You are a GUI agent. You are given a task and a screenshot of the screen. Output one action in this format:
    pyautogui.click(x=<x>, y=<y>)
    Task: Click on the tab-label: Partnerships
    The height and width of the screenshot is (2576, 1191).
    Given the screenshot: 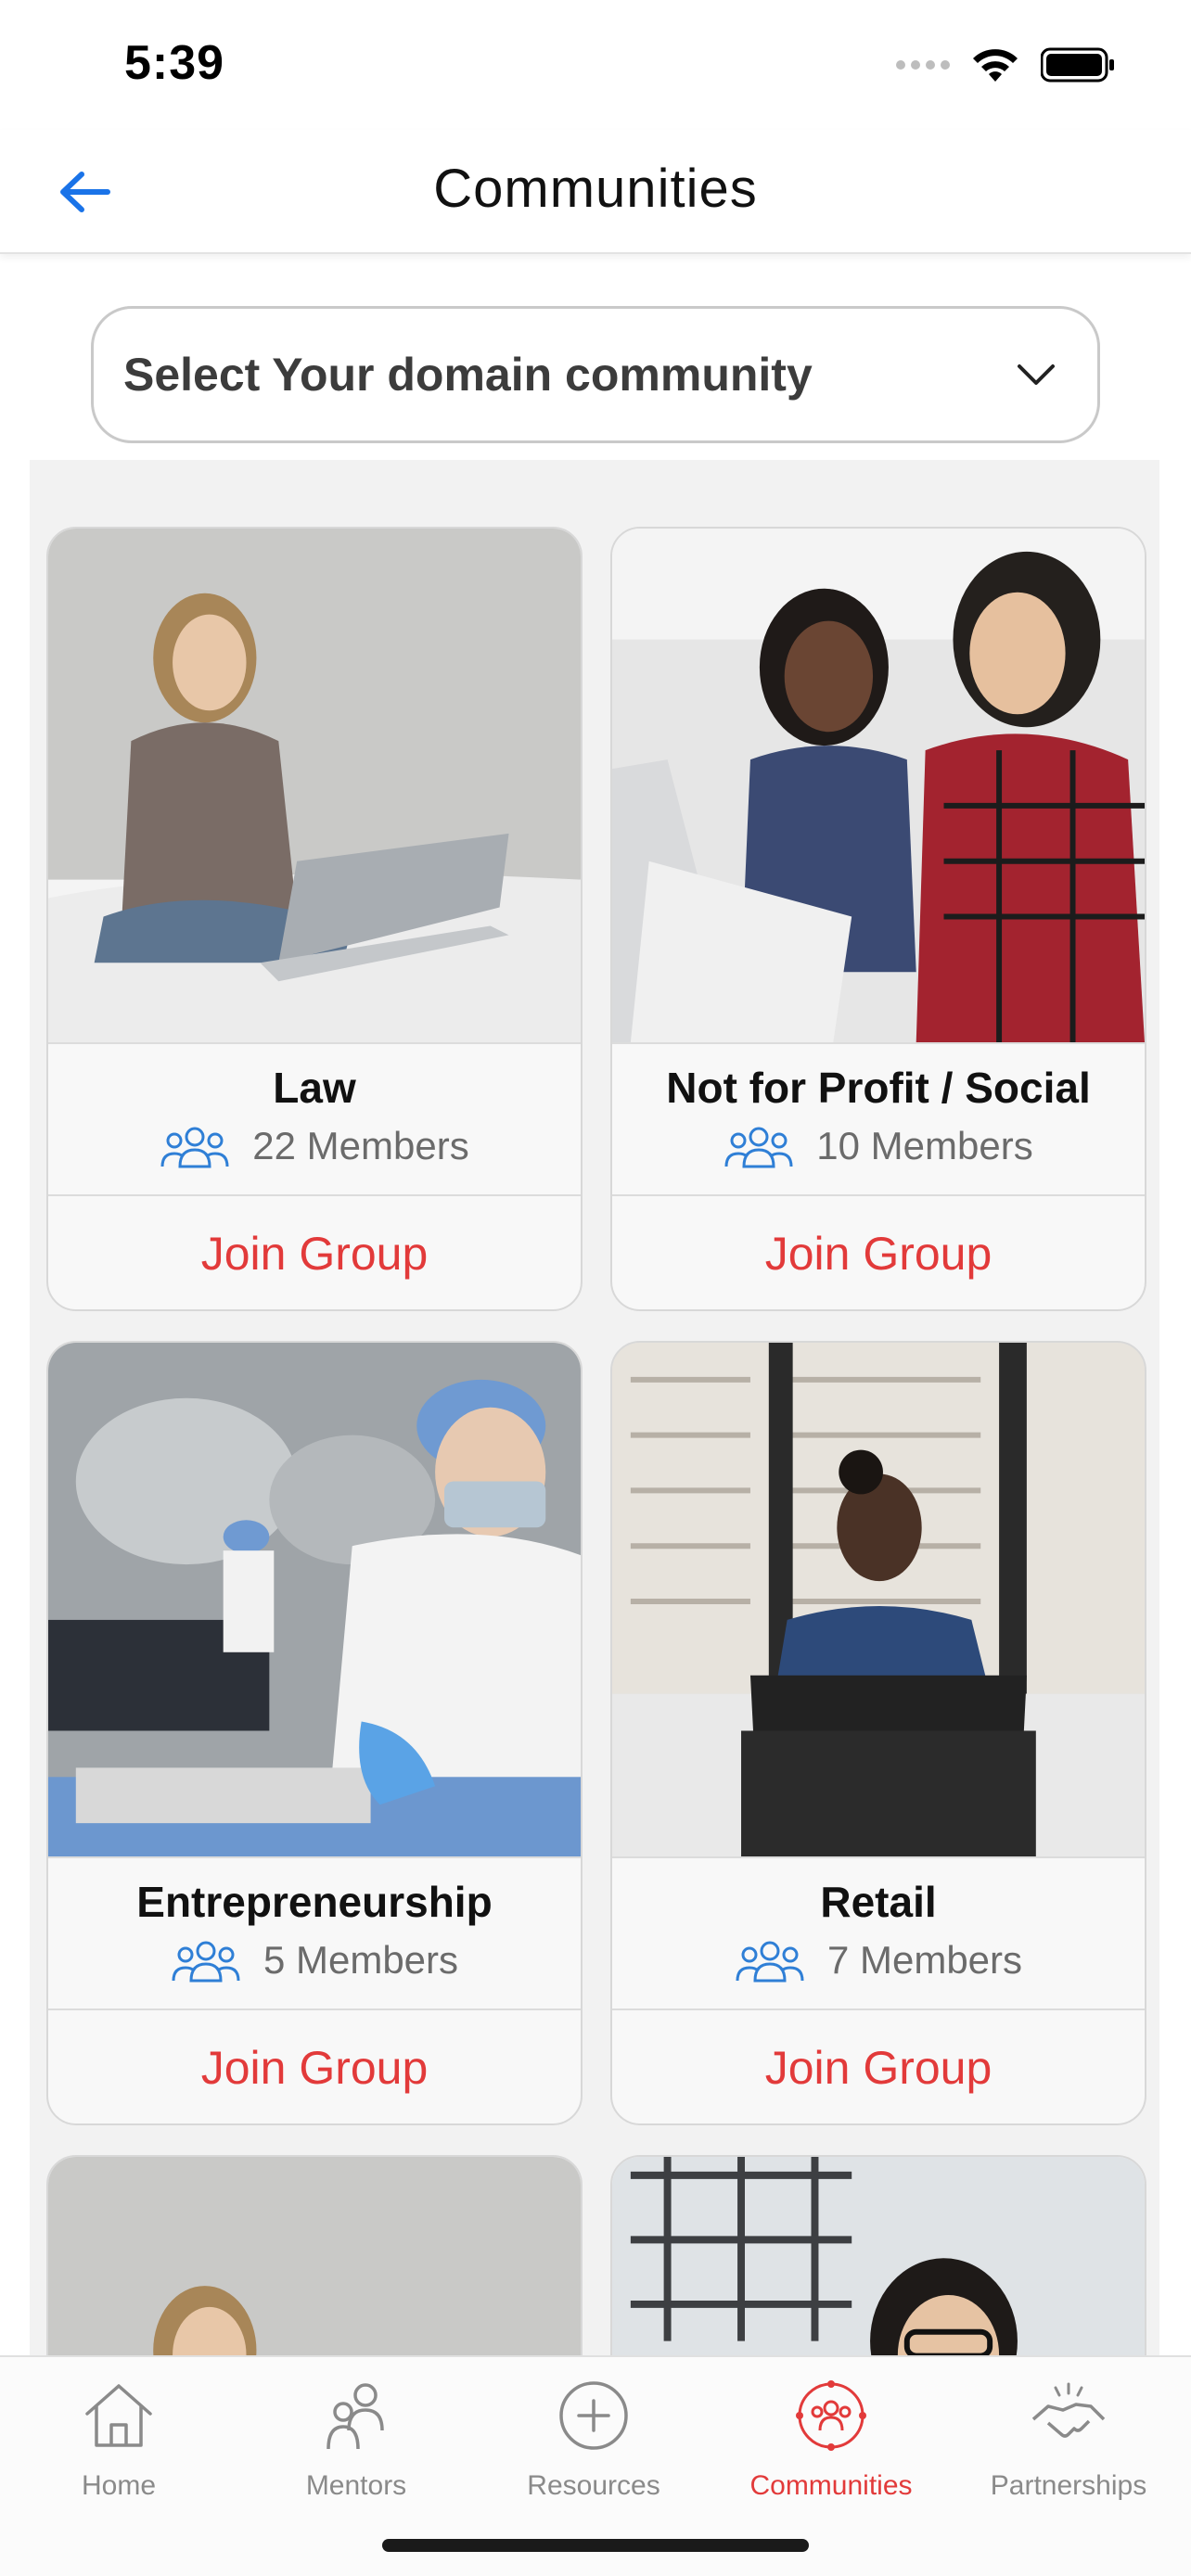 What is the action you would take?
    pyautogui.click(x=1068, y=2486)
    